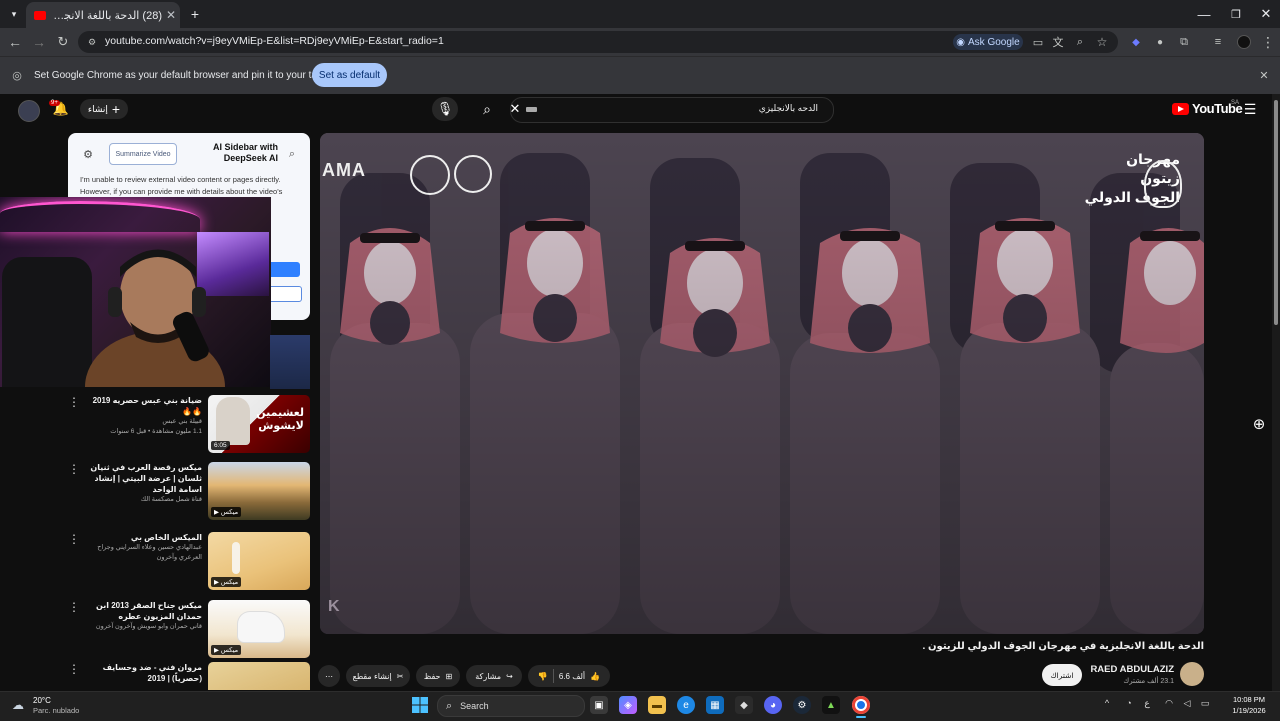 The width and height of the screenshot is (1280, 721). What do you see at coordinates (802, 705) in the screenshot?
I see `steam-icon: ⚙` at bounding box center [802, 705].